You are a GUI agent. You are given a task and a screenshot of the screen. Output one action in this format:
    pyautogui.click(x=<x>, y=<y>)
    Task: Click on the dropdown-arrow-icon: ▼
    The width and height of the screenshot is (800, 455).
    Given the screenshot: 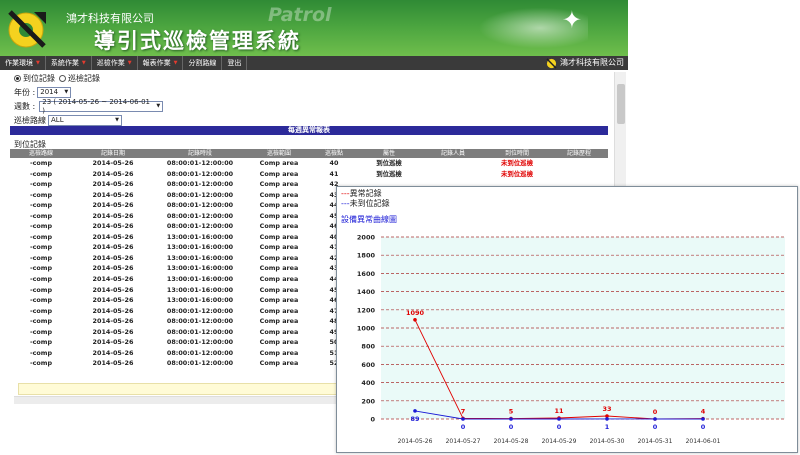 What is the action you would take?
    pyautogui.click(x=38, y=63)
    